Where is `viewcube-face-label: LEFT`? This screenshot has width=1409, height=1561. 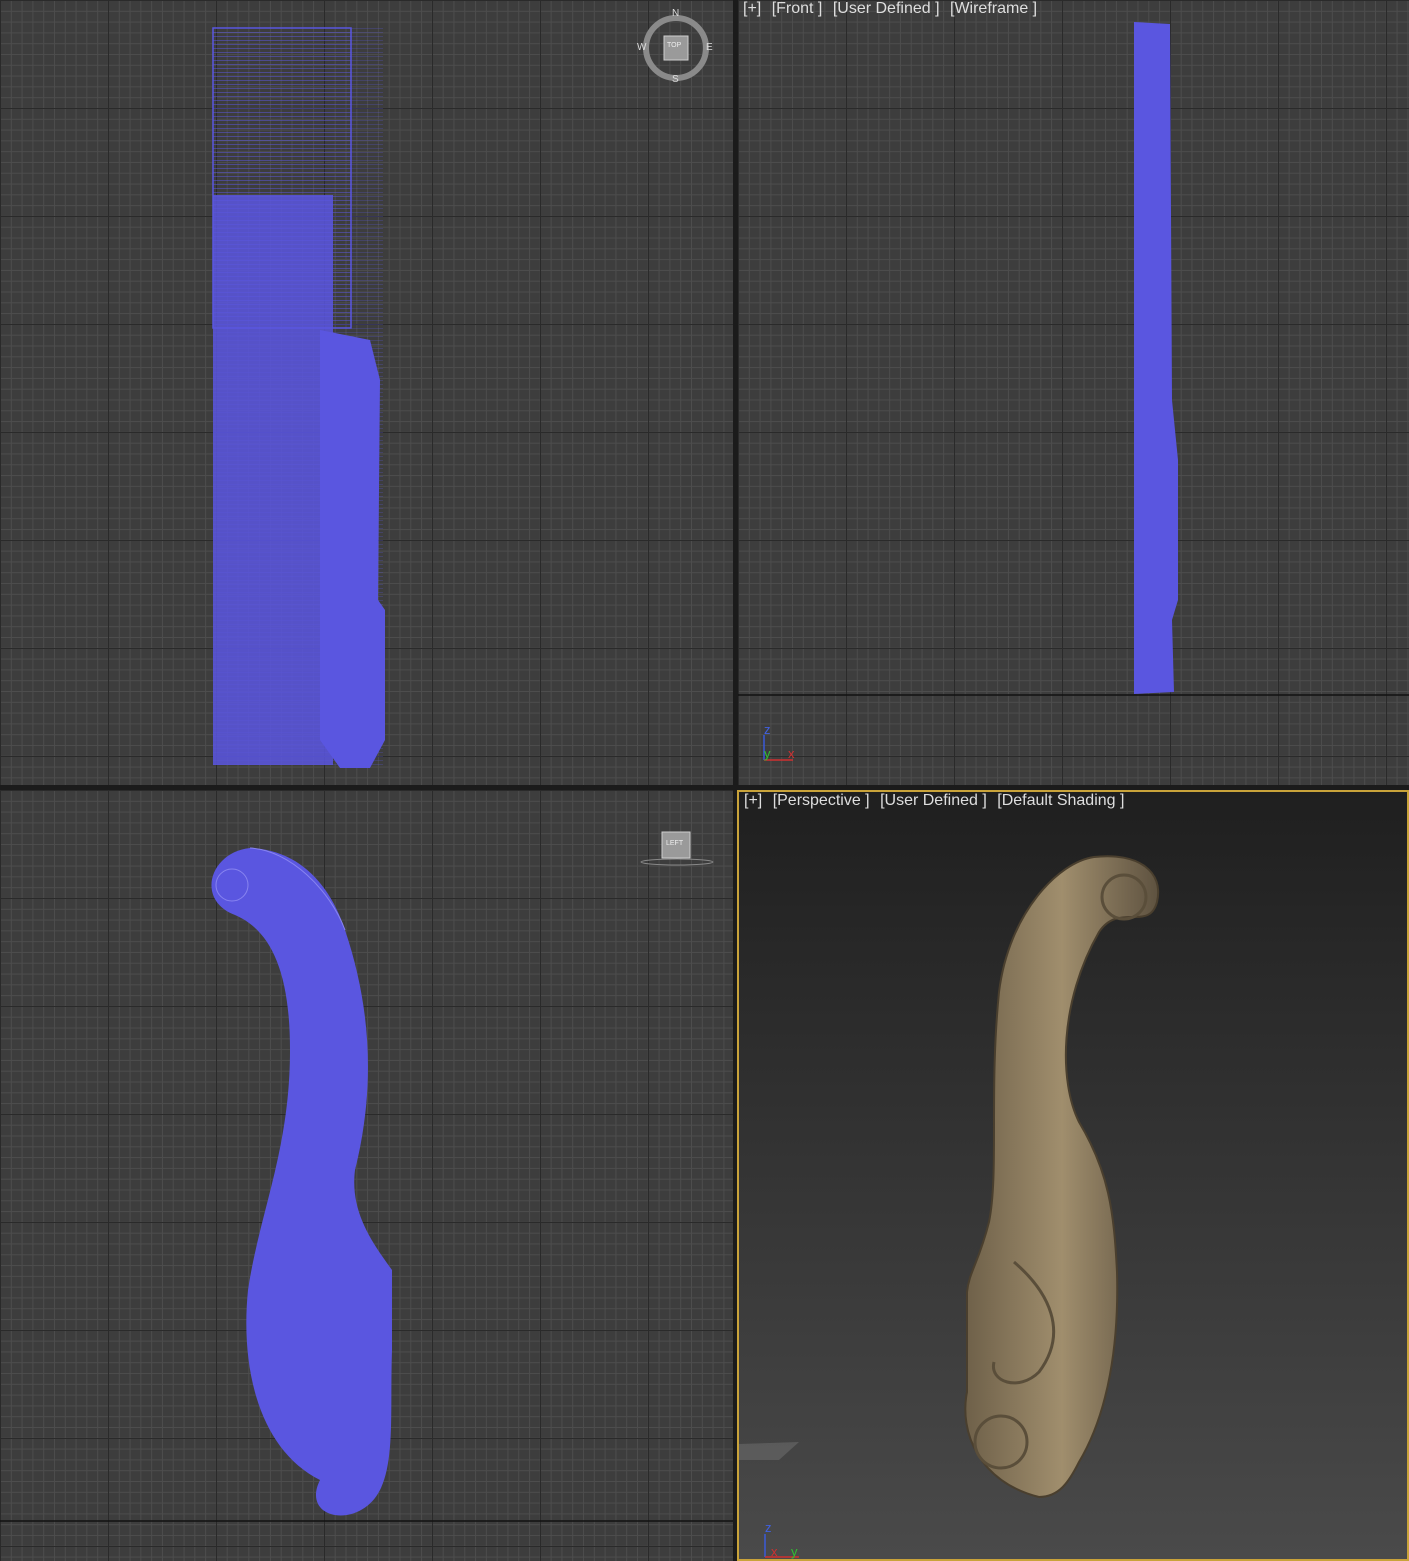 viewcube-face-label: LEFT is located at coordinates (675, 843).